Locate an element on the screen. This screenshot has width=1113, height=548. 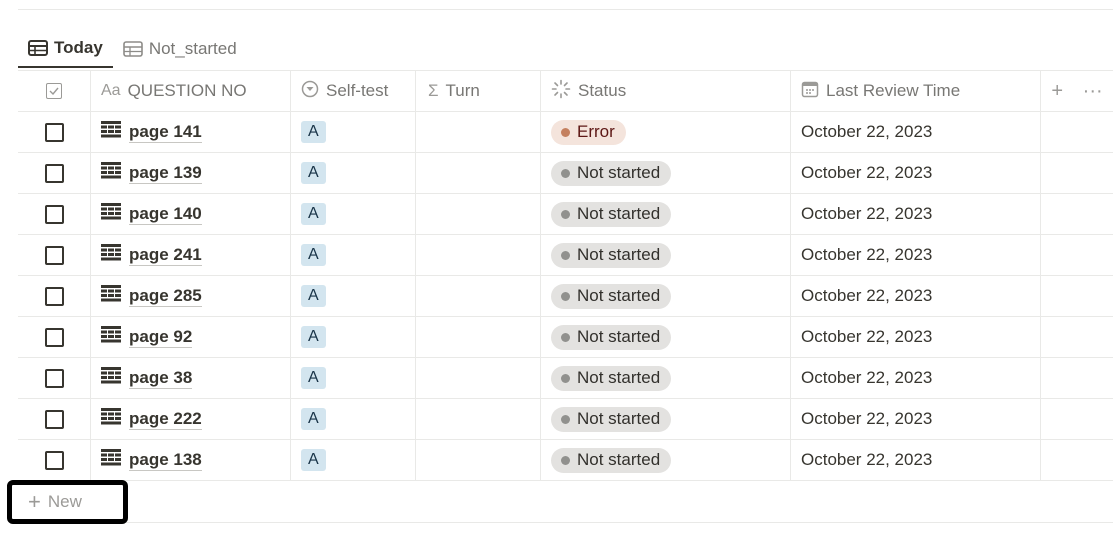
more-options-button: ··· is located at coordinates (1093, 91).